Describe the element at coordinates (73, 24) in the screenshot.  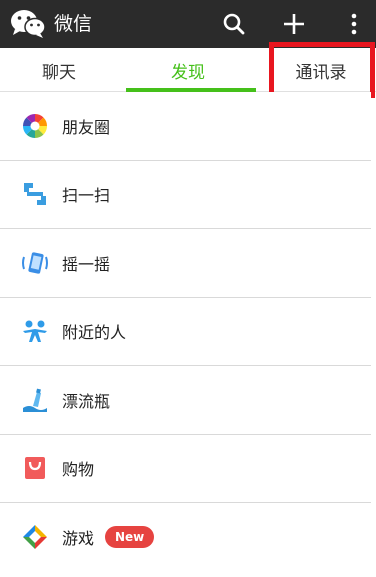
I see `app-title: 微信` at that location.